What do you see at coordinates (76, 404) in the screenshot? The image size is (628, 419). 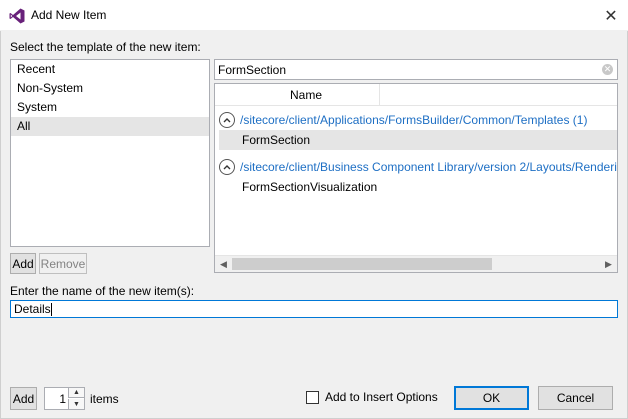 I see `decrement-icon: ▼` at bounding box center [76, 404].